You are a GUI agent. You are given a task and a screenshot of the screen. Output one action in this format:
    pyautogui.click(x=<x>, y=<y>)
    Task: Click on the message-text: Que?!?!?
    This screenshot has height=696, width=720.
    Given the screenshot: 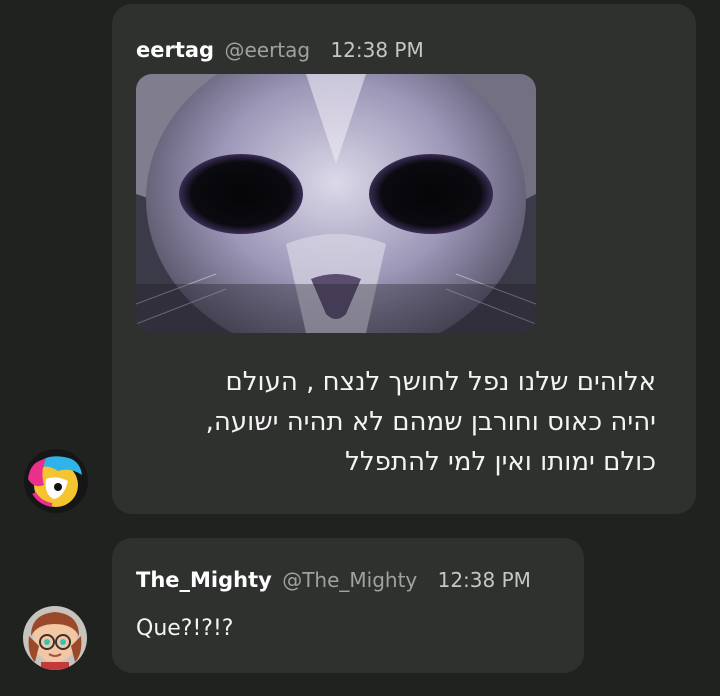 What is the action you would take?
    pyautogui.click(x=185, y=628)
    